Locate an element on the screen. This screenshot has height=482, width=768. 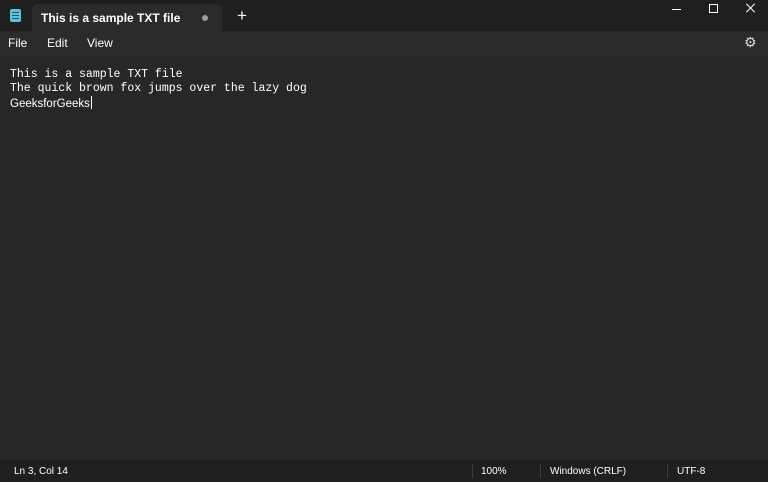
tab-sample-txt: This is a sample TXT file is located at coordinates (127, 17).